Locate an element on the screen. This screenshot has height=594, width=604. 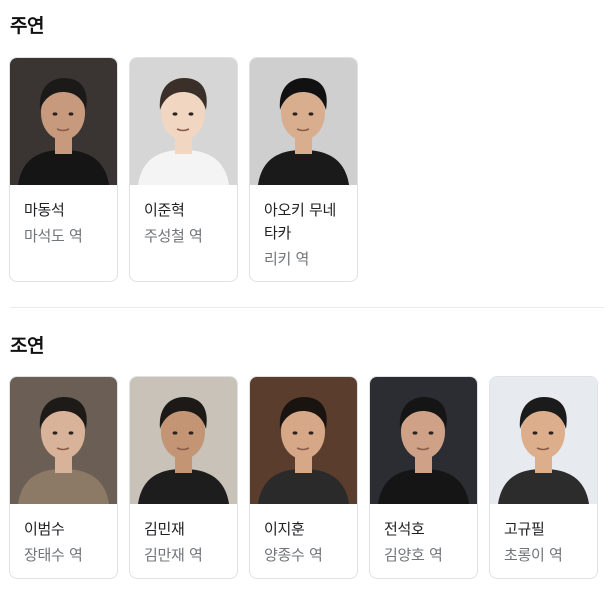
card-info: 김민재김만재 역 is located at coordinates (183, 535).